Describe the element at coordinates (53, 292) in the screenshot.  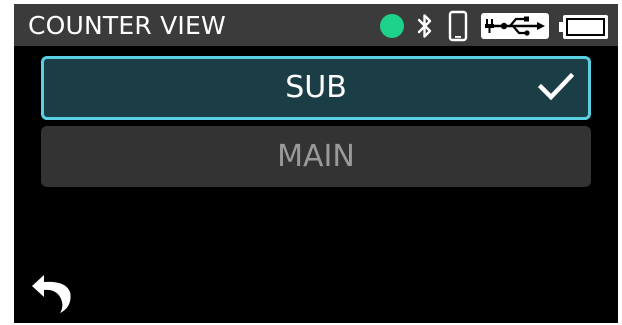
I see `back-arrow-icon` at that location.